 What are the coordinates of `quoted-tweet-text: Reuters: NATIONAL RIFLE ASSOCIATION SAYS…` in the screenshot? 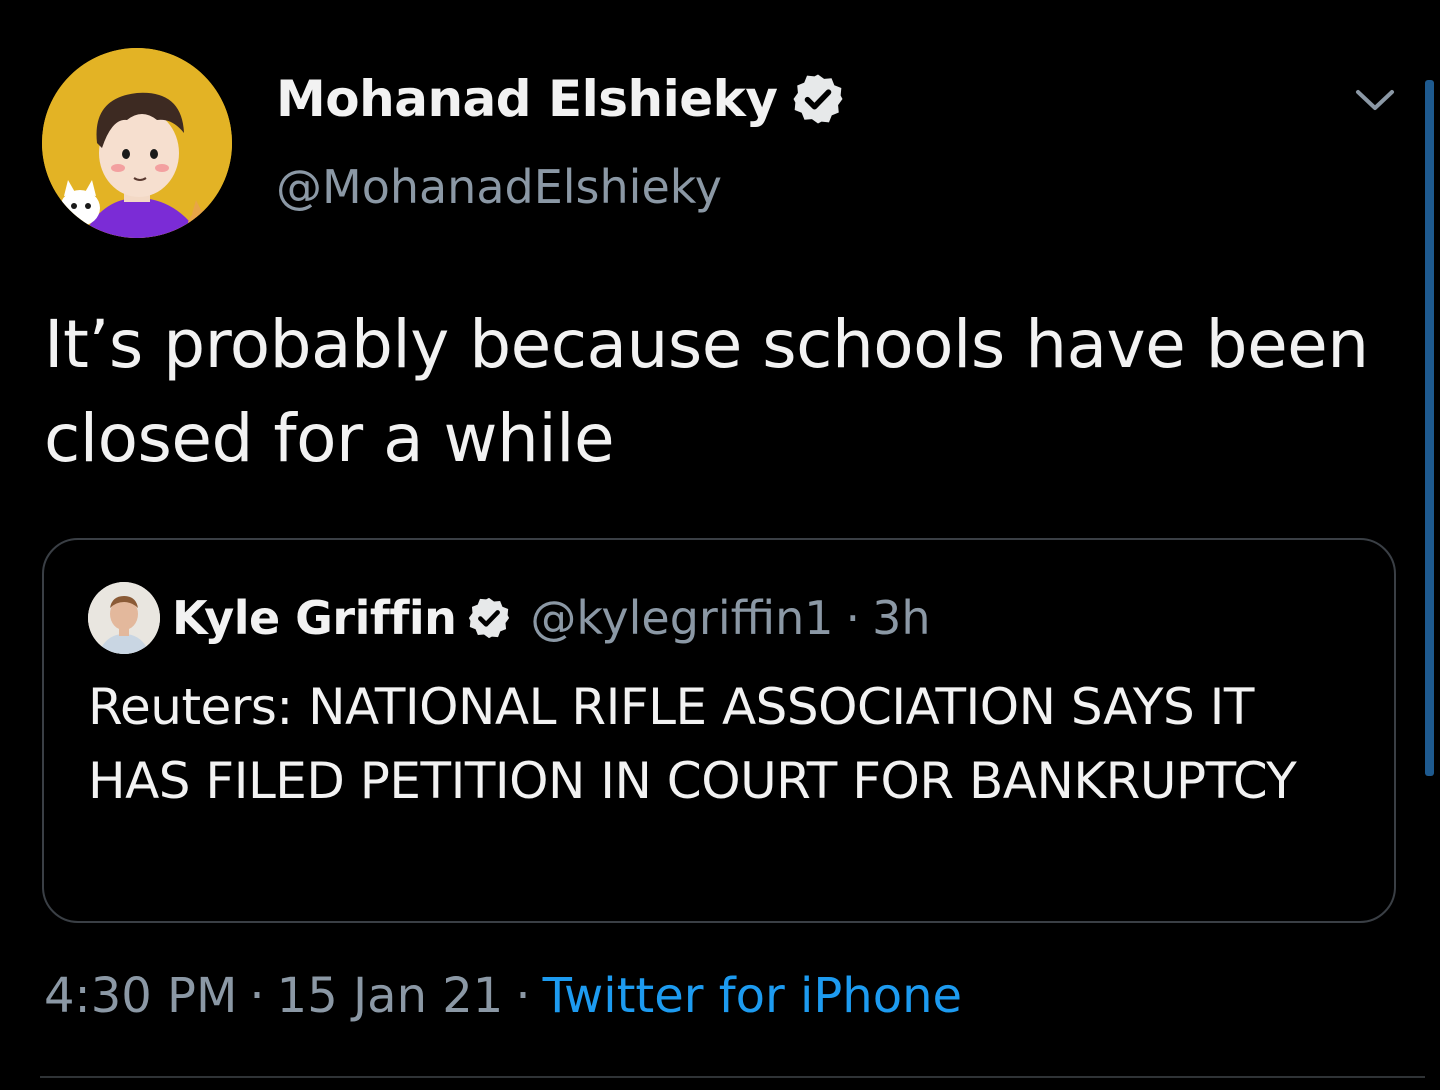 It's located at (692, 744).